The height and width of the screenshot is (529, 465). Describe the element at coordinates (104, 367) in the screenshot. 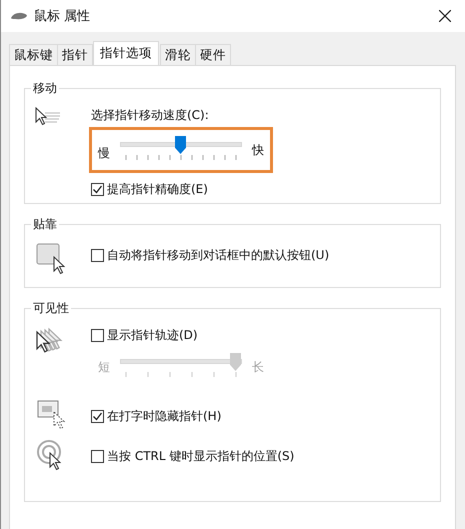

I see `slider-min-label: 短` at that location.